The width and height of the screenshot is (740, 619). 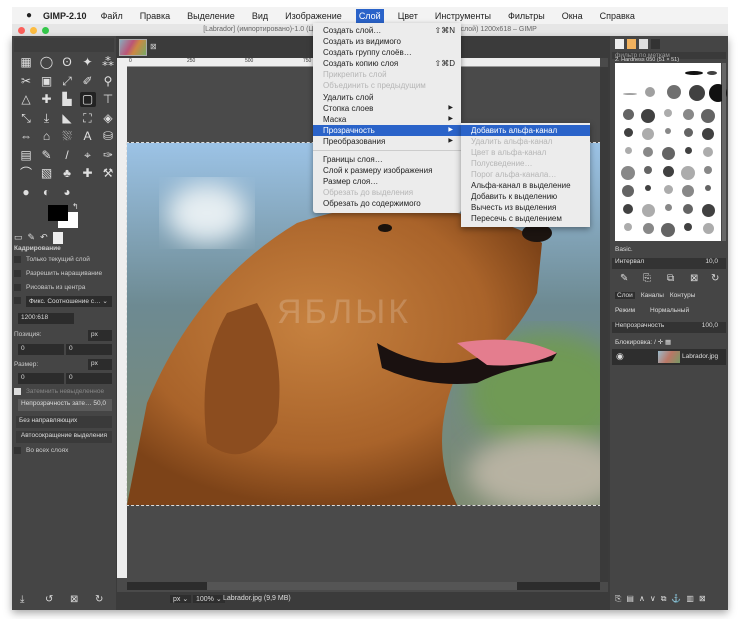 I want to click on fixed-dropdown: Фикс. Соотношение с… ⌄, so click(x=69, y=301).